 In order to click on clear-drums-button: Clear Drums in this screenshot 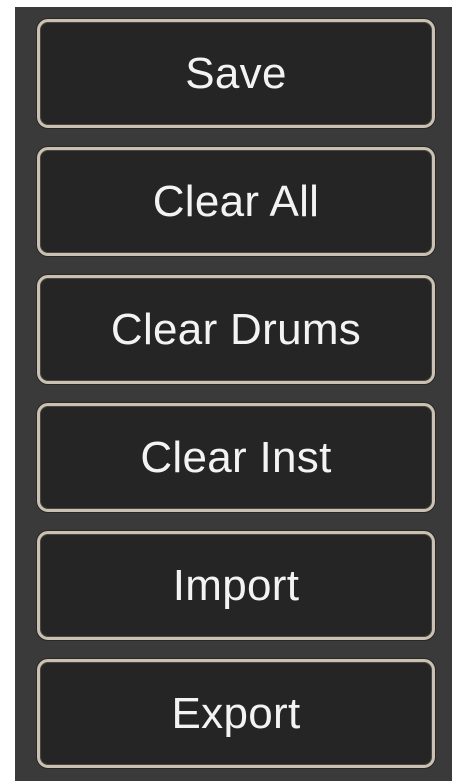, I will do `click(236, 329)`.